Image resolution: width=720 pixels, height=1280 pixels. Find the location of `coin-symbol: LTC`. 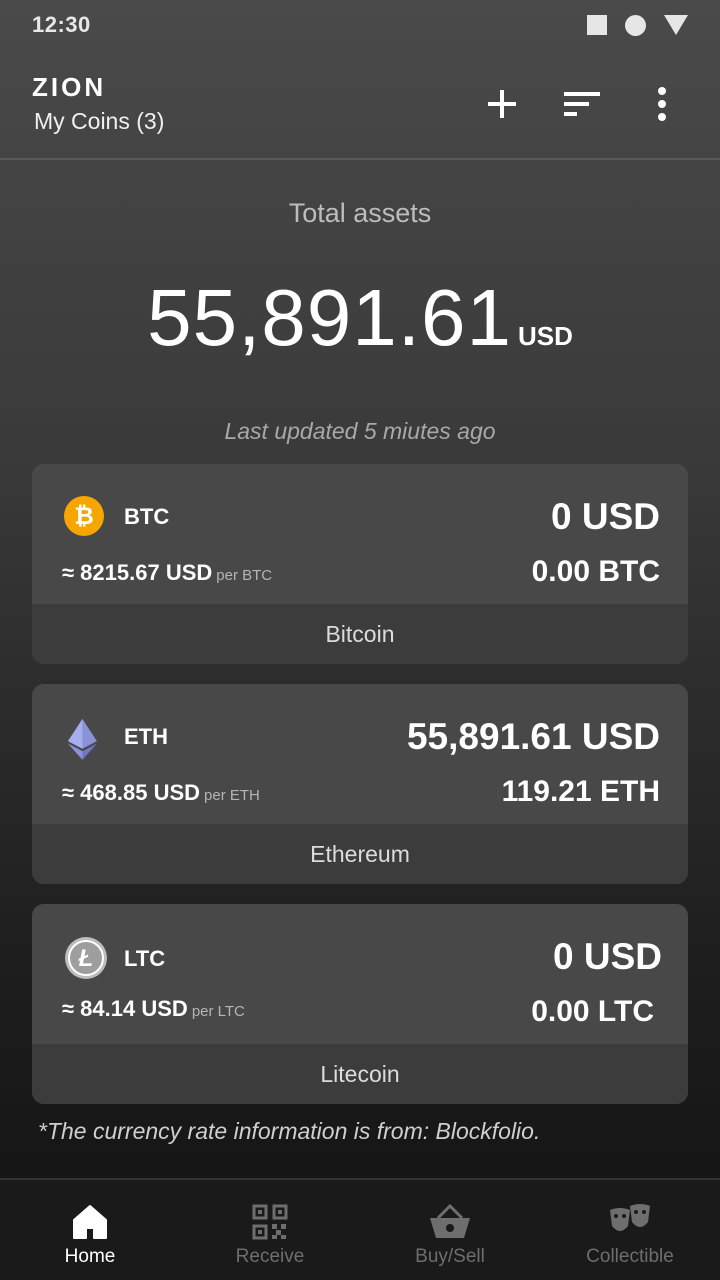

coin-symbol: LTC is located at coordinates (145, 958).